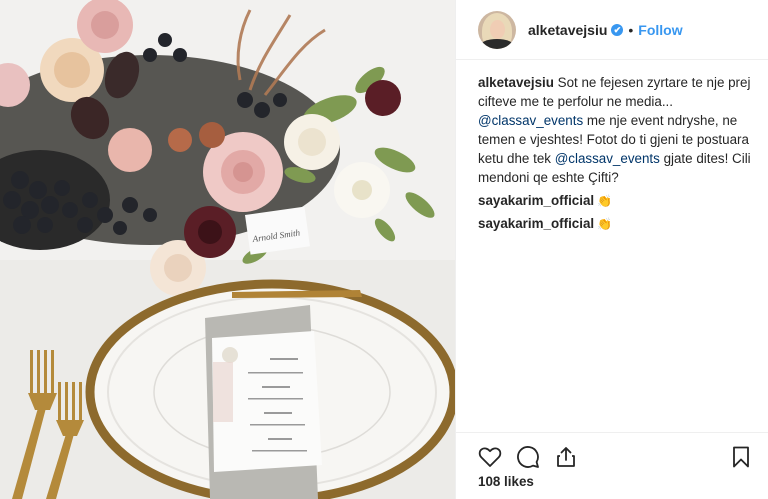 The height and width of the screenshot is (499, 768). I want to click on comment-icon, so click(528, 457).